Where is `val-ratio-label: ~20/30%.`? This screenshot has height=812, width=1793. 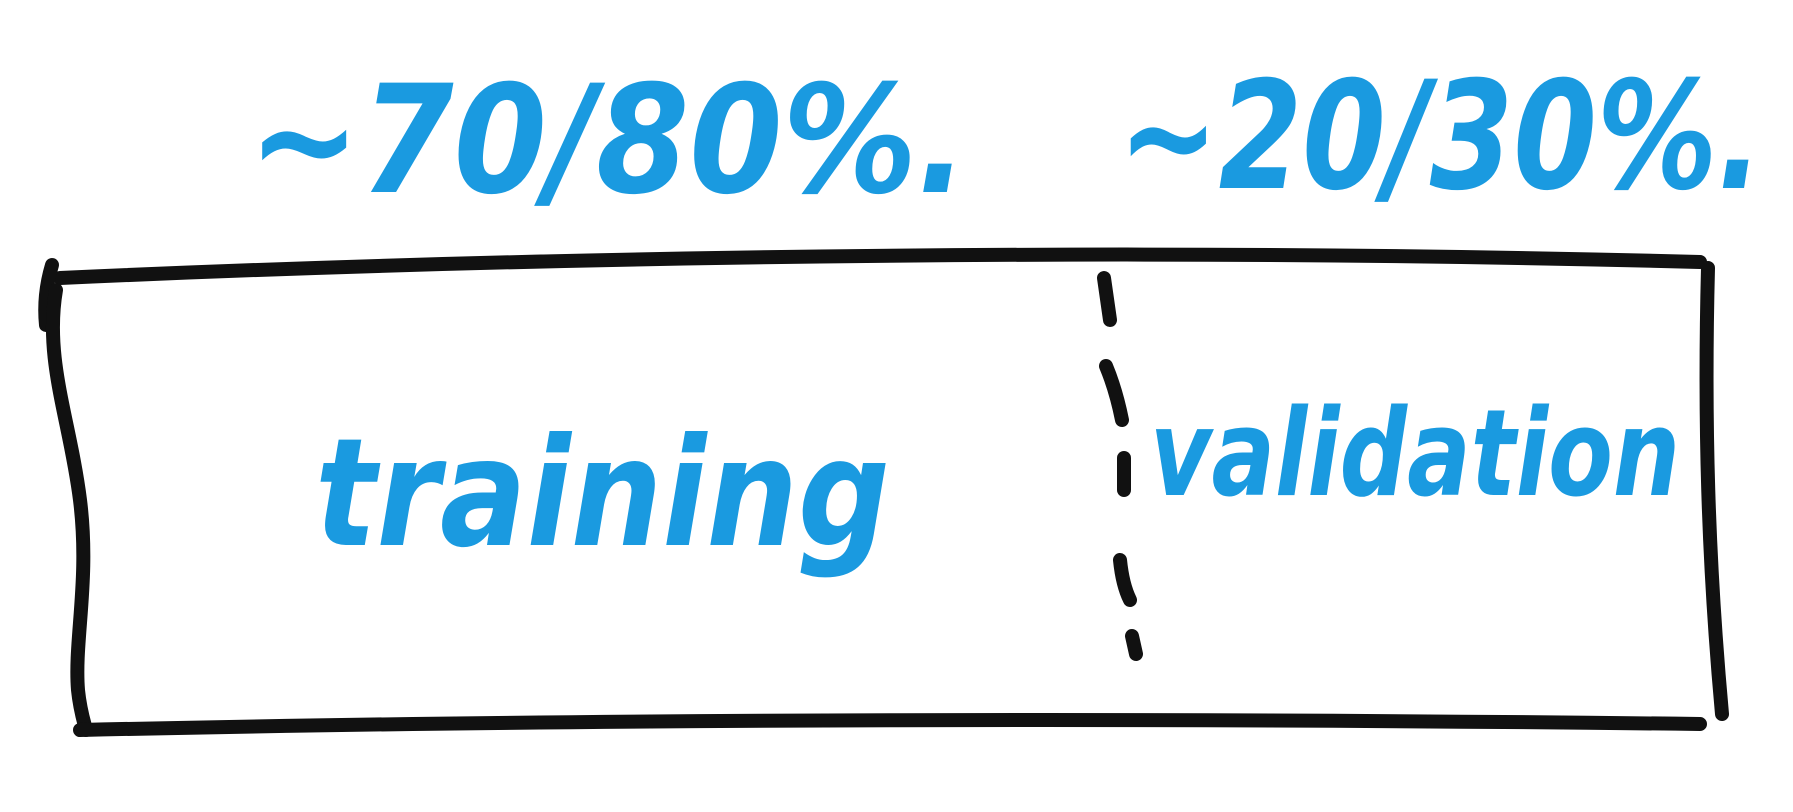
val-ratio-label: ~20/30%. is located at coordinates (1440, 137).